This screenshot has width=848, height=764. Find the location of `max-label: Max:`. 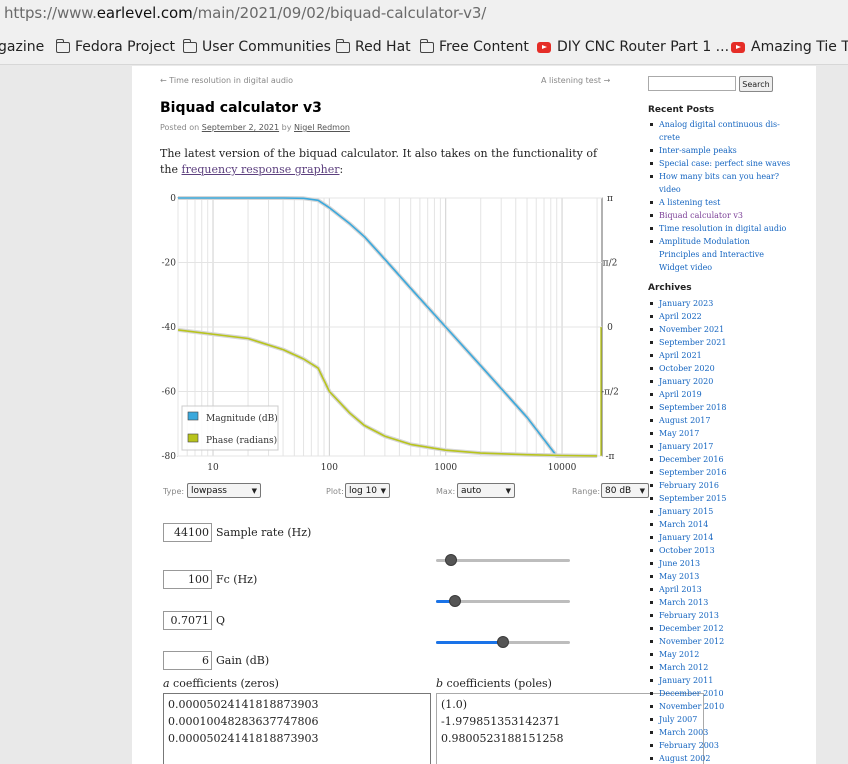

max-label: Max: is located at coordinates (446, 491).